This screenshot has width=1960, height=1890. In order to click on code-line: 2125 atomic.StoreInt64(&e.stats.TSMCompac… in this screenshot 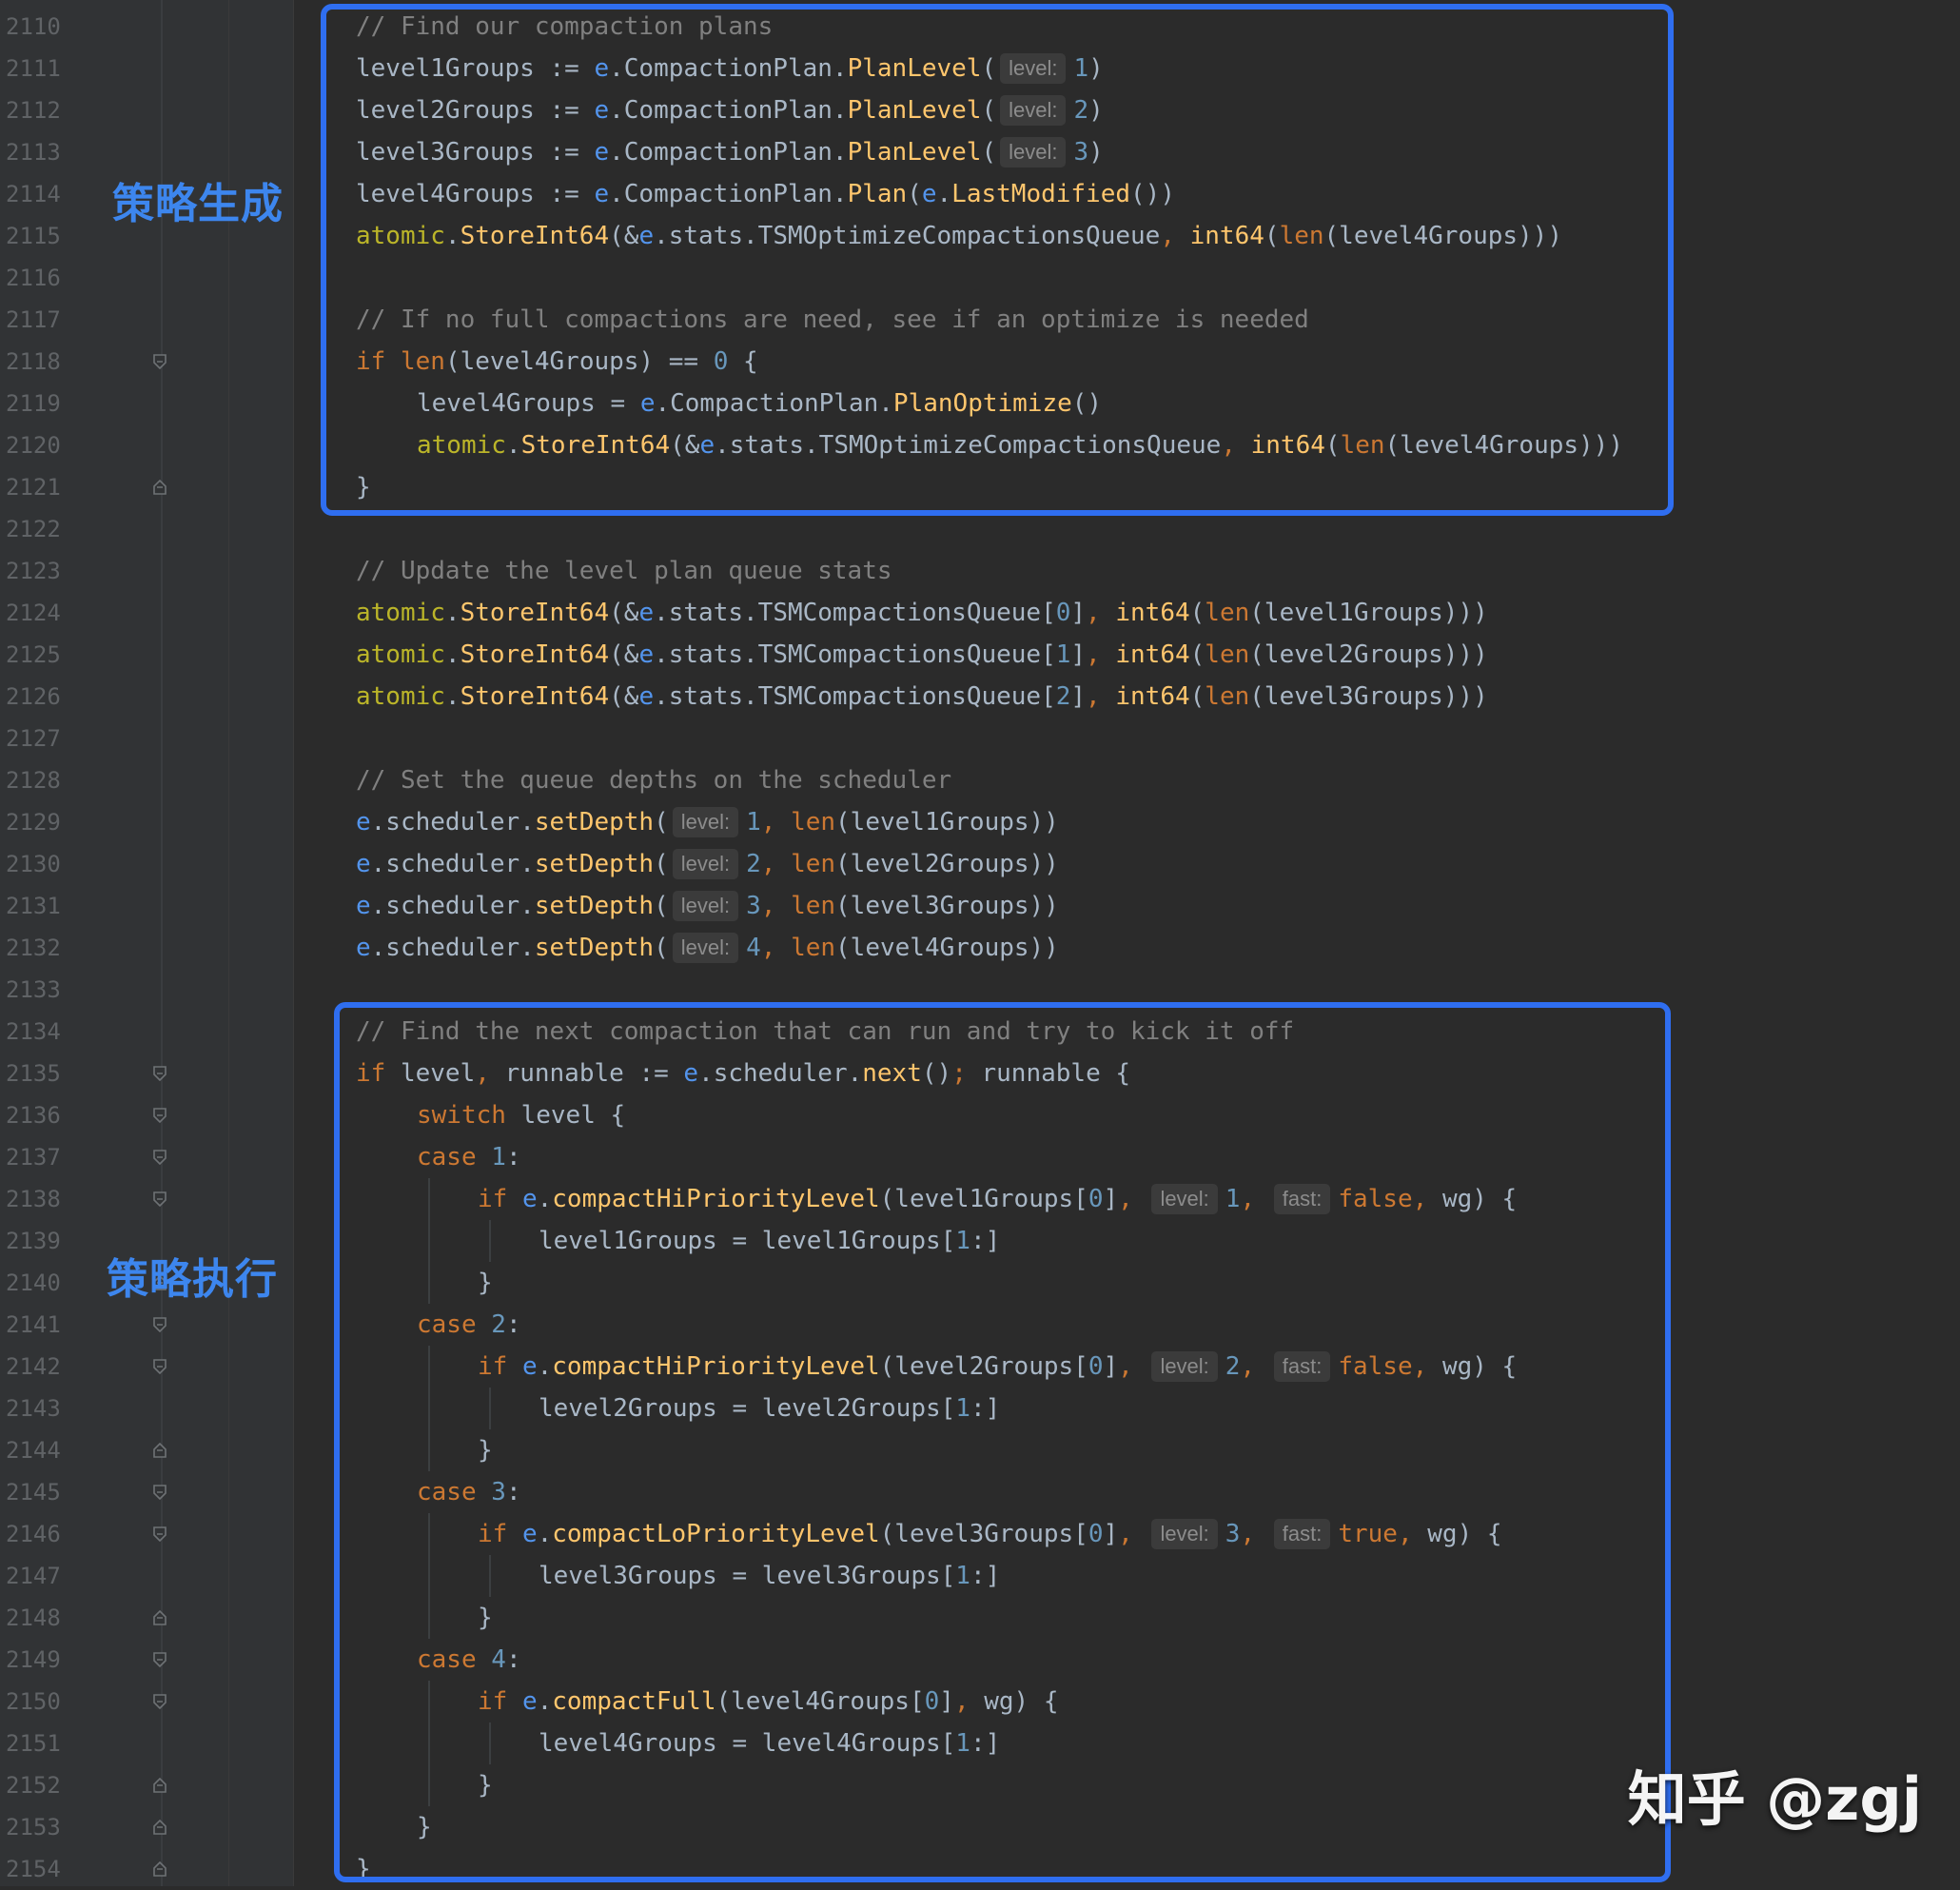, I will do `click(980, 655)`.